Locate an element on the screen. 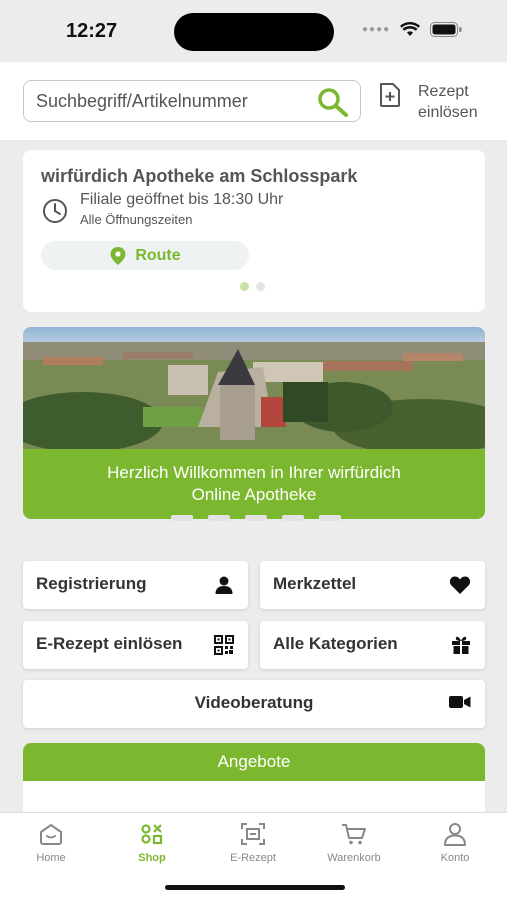  heart-icon is located at coordinates (460, 585).